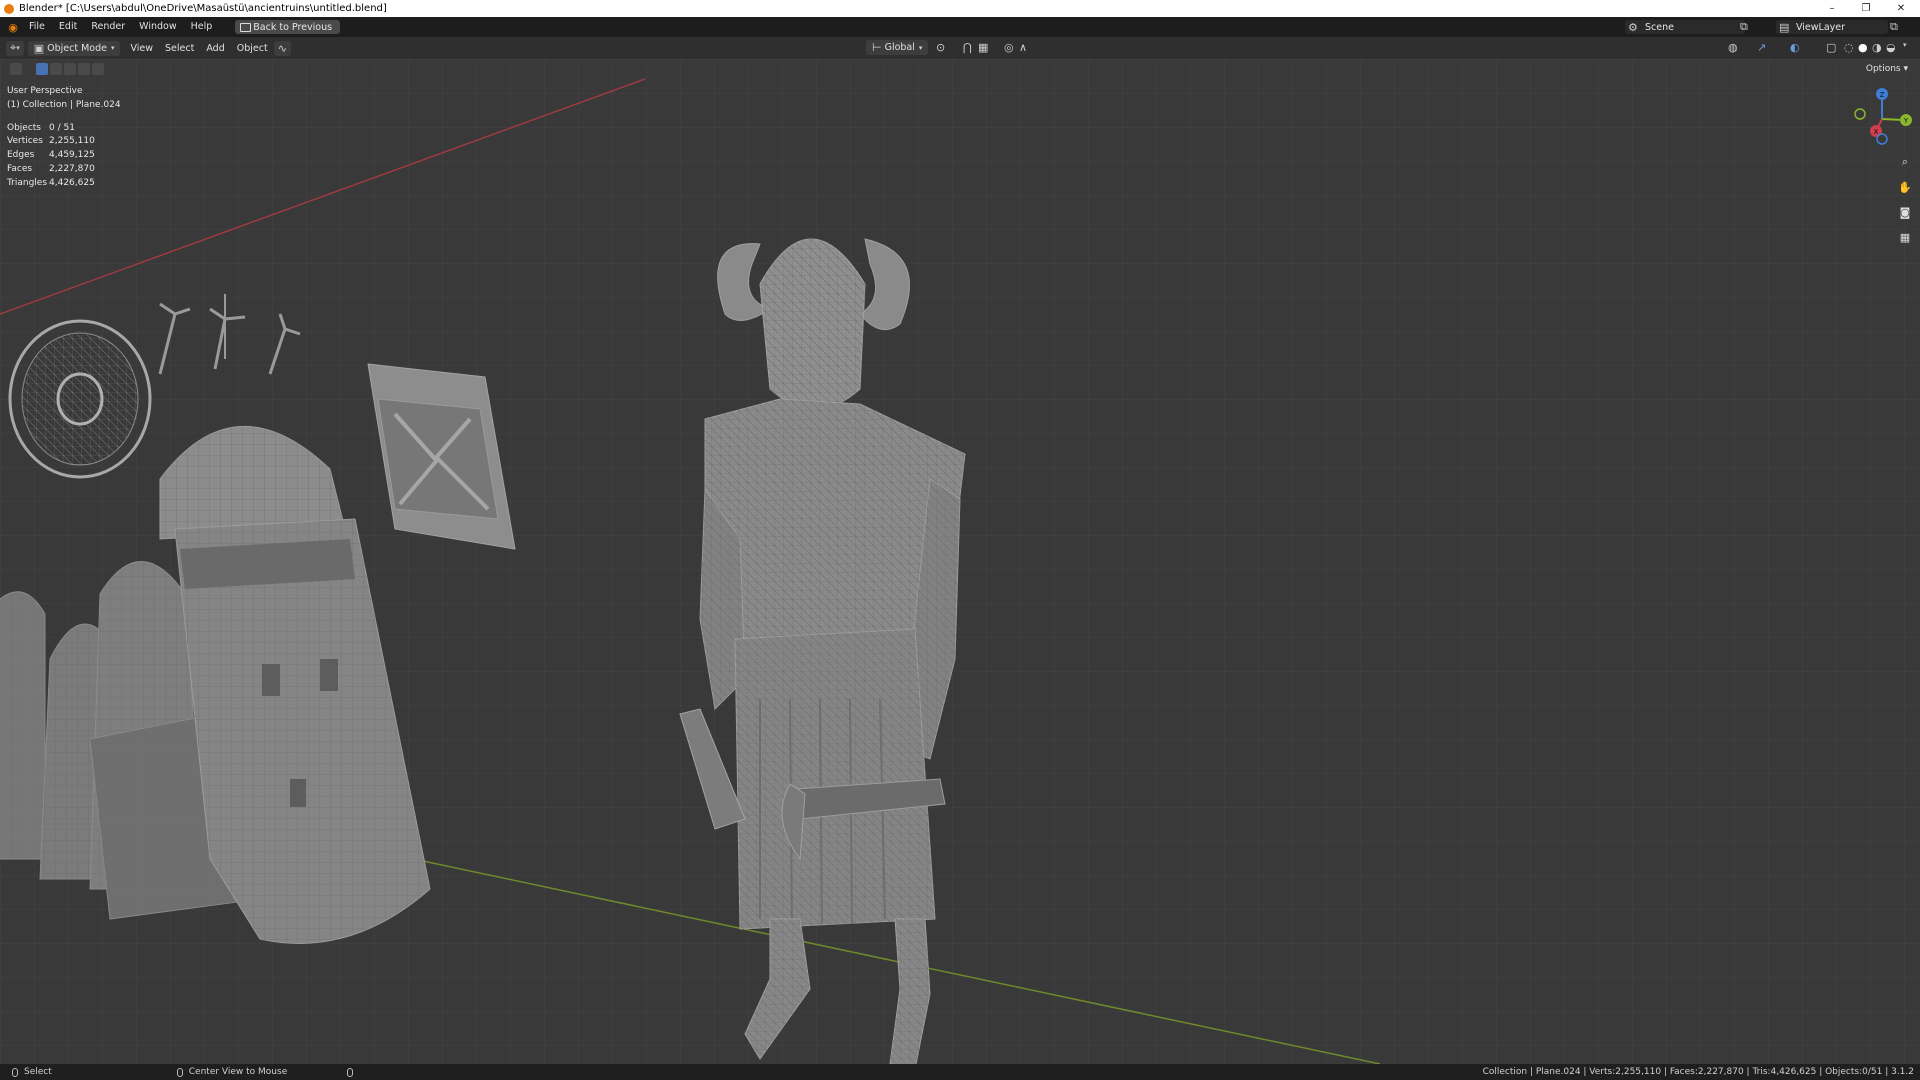  What do you see at coordinates (1877, 47) in the screenshot?
I see `material-shading-icon: ◑` at bounding box center [1877, 47].